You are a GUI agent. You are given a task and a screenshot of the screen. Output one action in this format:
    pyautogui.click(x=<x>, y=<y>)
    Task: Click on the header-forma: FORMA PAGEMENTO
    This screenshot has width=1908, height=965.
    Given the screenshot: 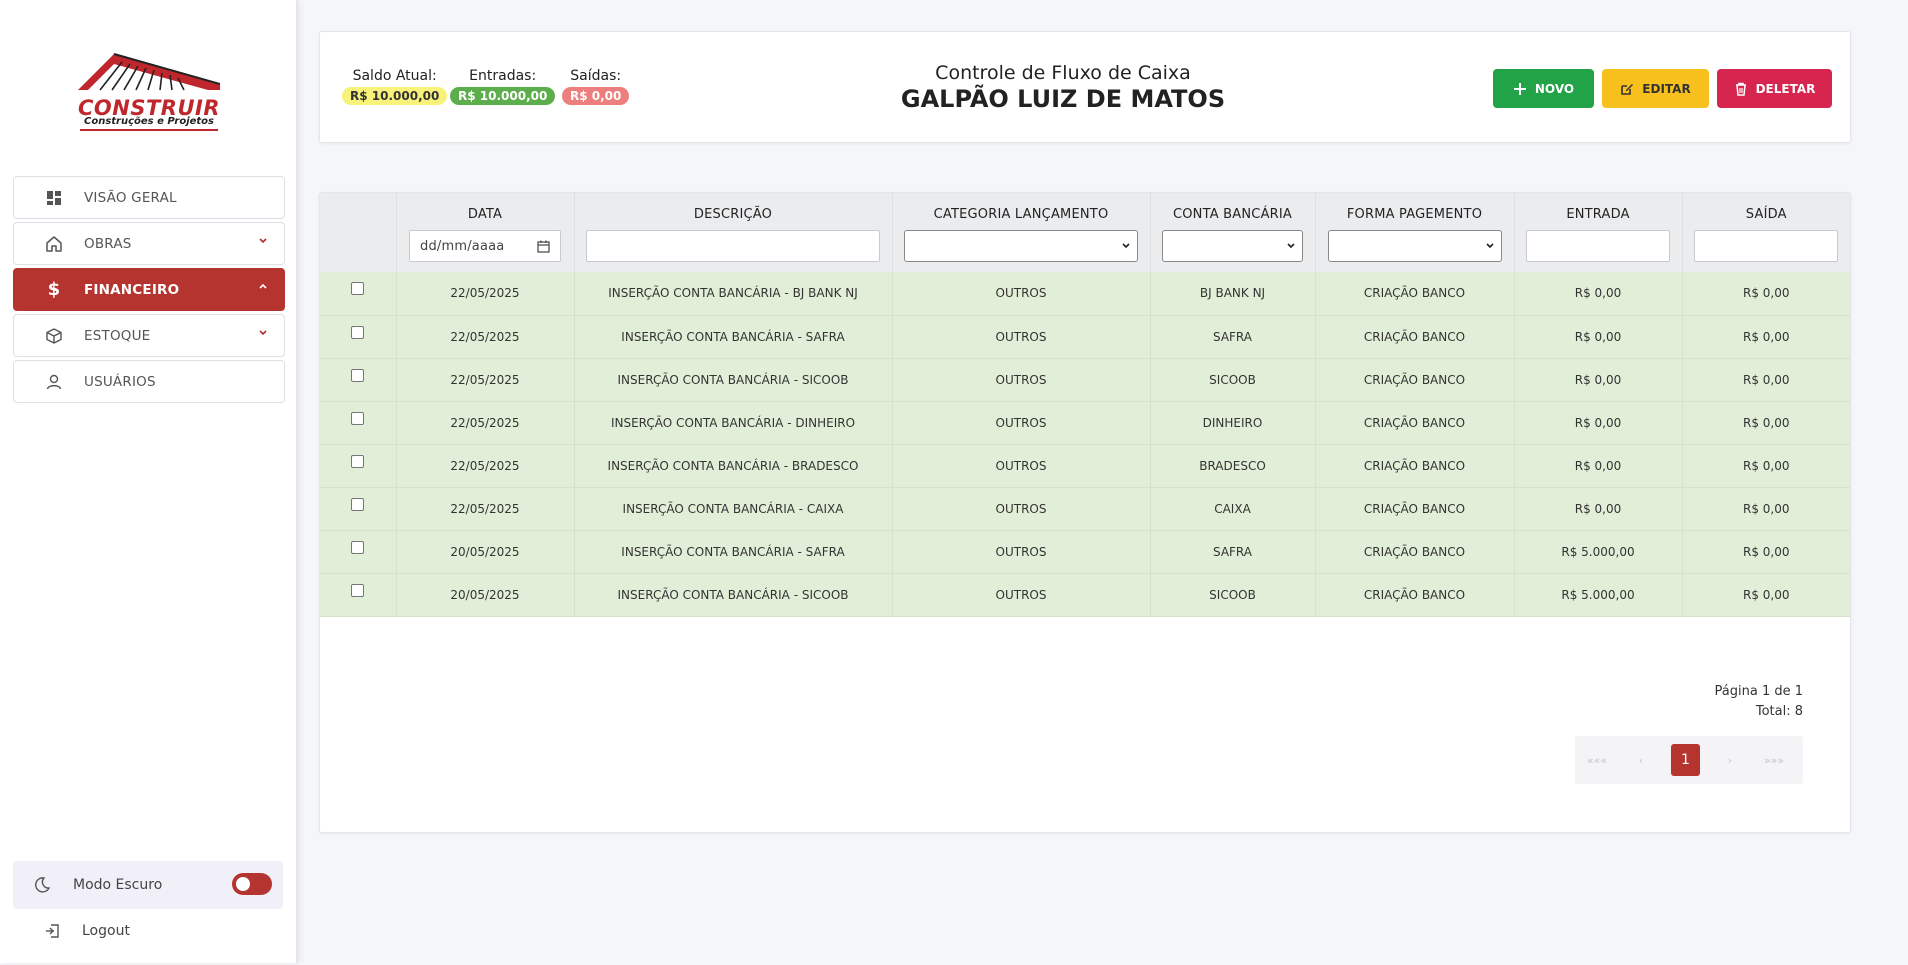 What is the action you would take?
    pyautogui.click(x=1415, y=232)
    